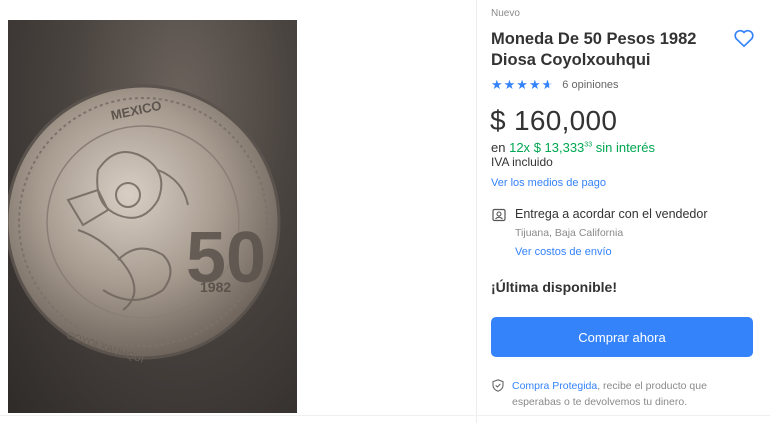 The width and height of the screenshot is (770, 423). Describe the element at coordinates (522, 162) in the screenshot. I see `iva-label: IVA incluido` at that location.